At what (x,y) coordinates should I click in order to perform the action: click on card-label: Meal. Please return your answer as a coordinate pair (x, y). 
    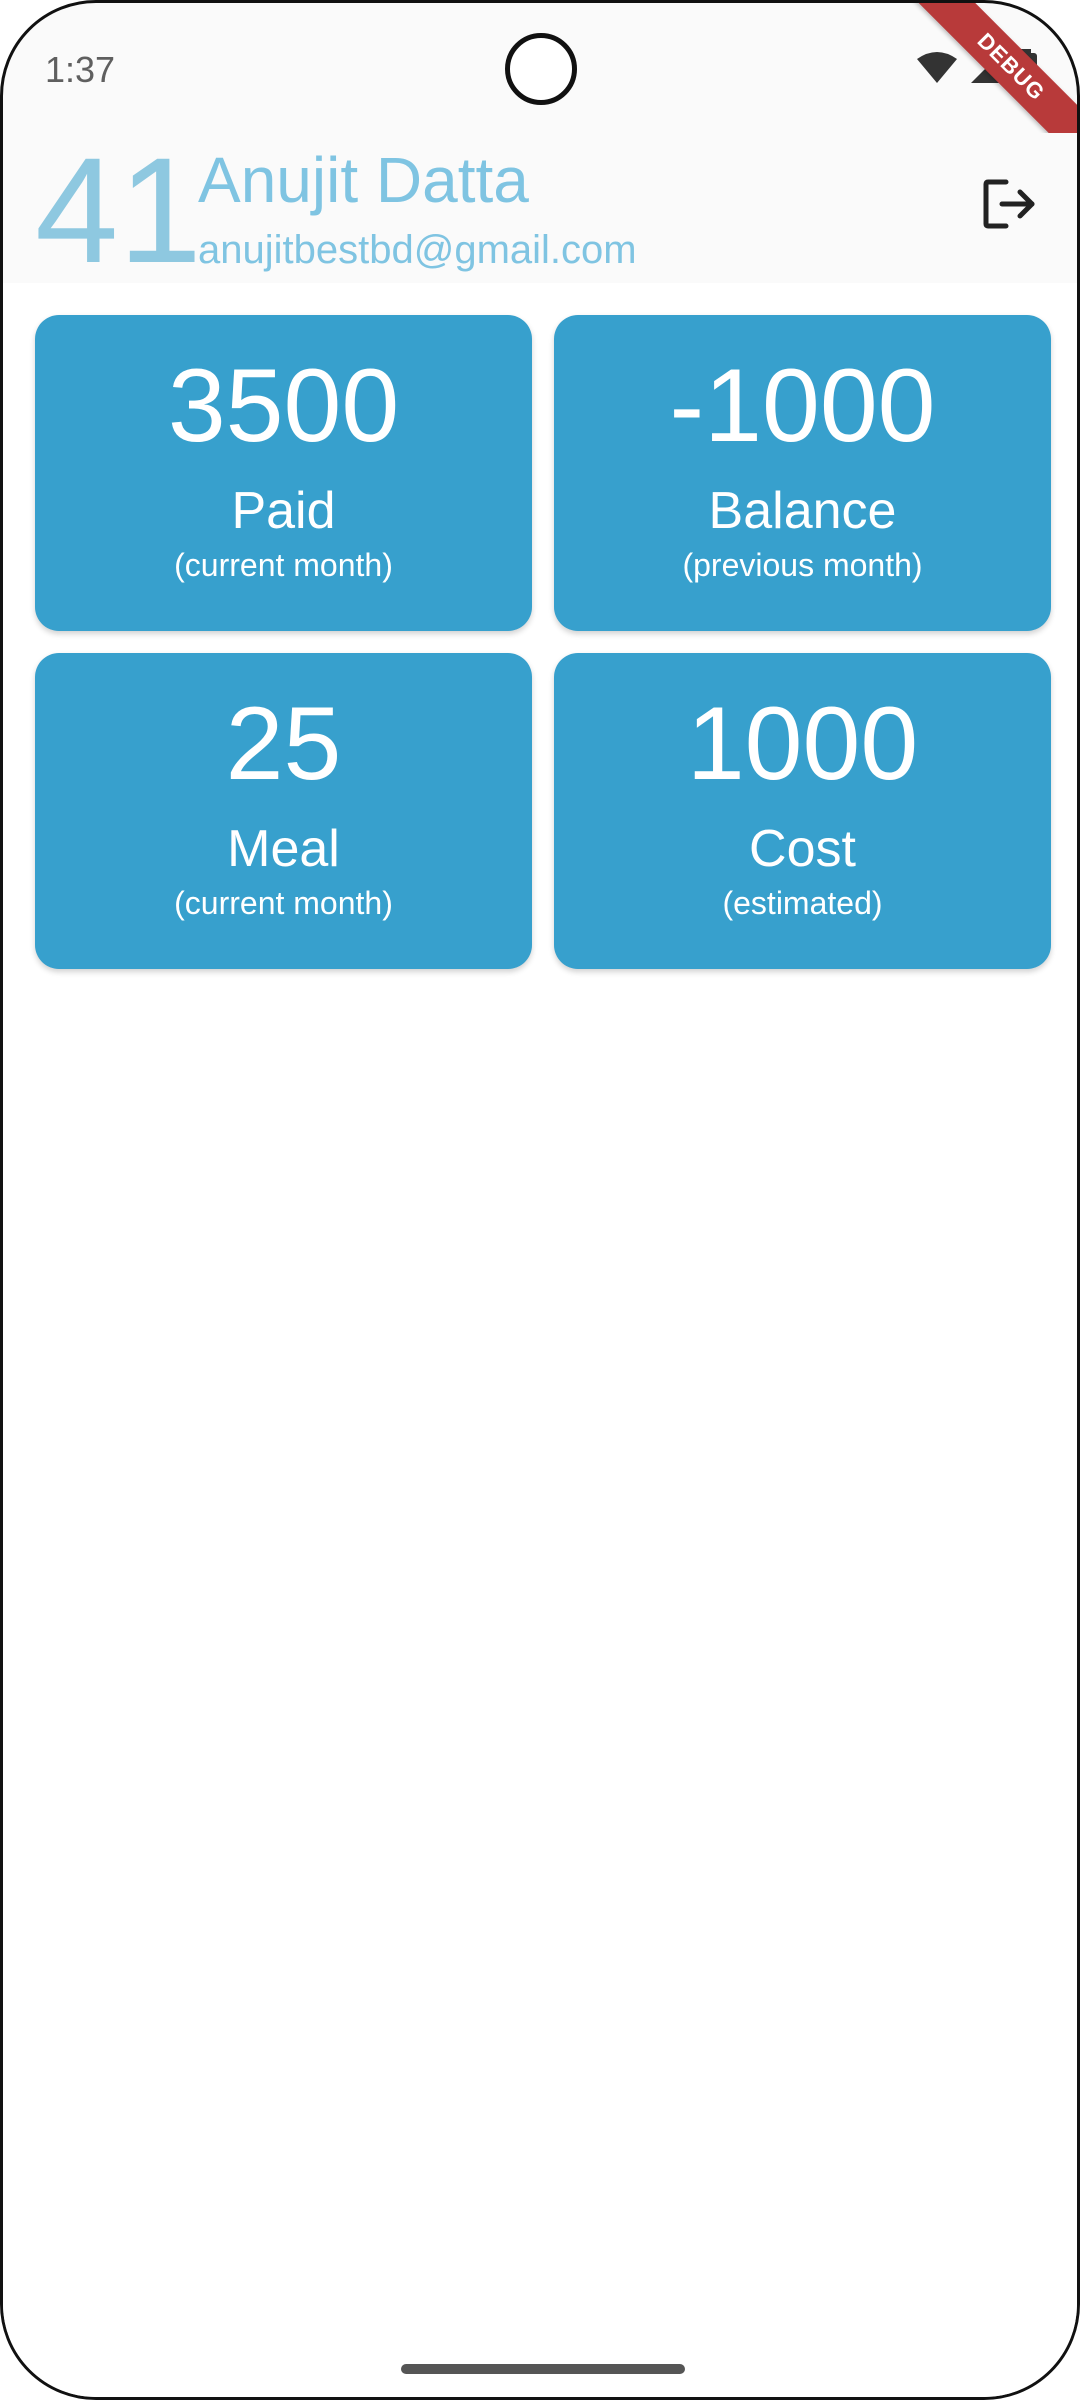
    Looking at the image, I should click on (283, 849).